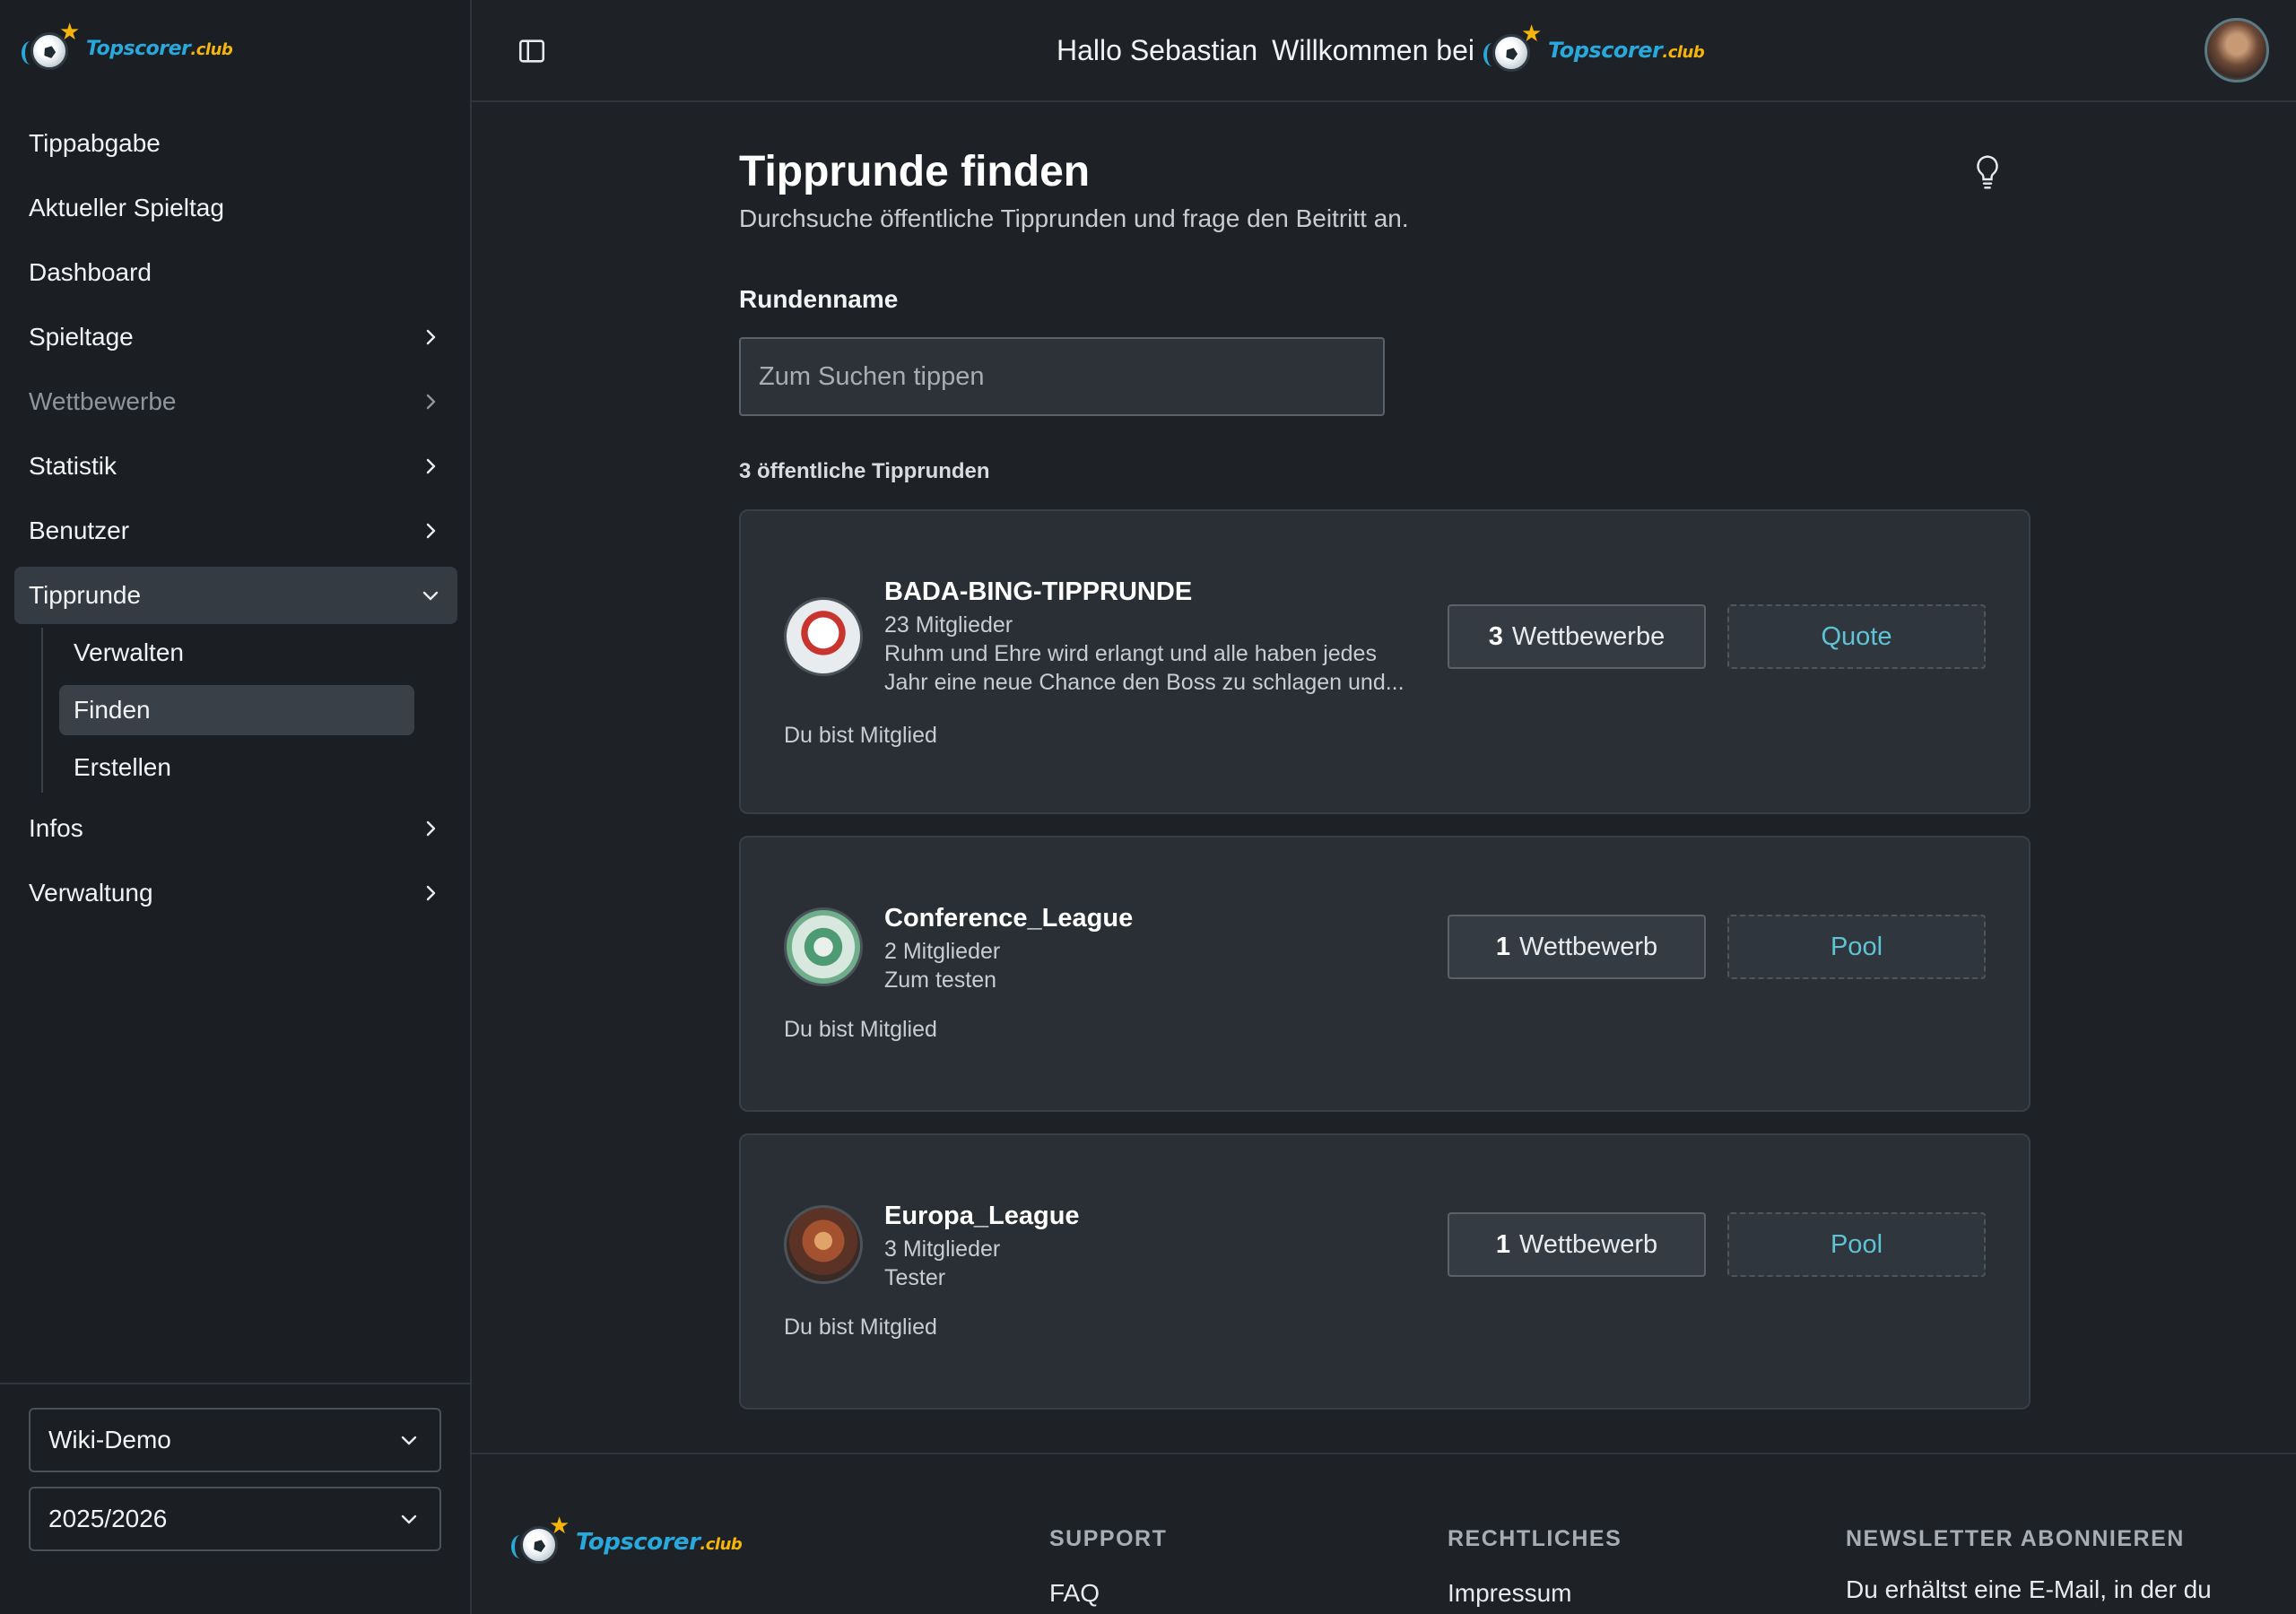 The height and width of the screenshot is (1614, 2296). What do you see at coordinates (948, 625) in the screenshot?
I see `round-members: 23 Mitglieder` at bounding box center [948, 625].